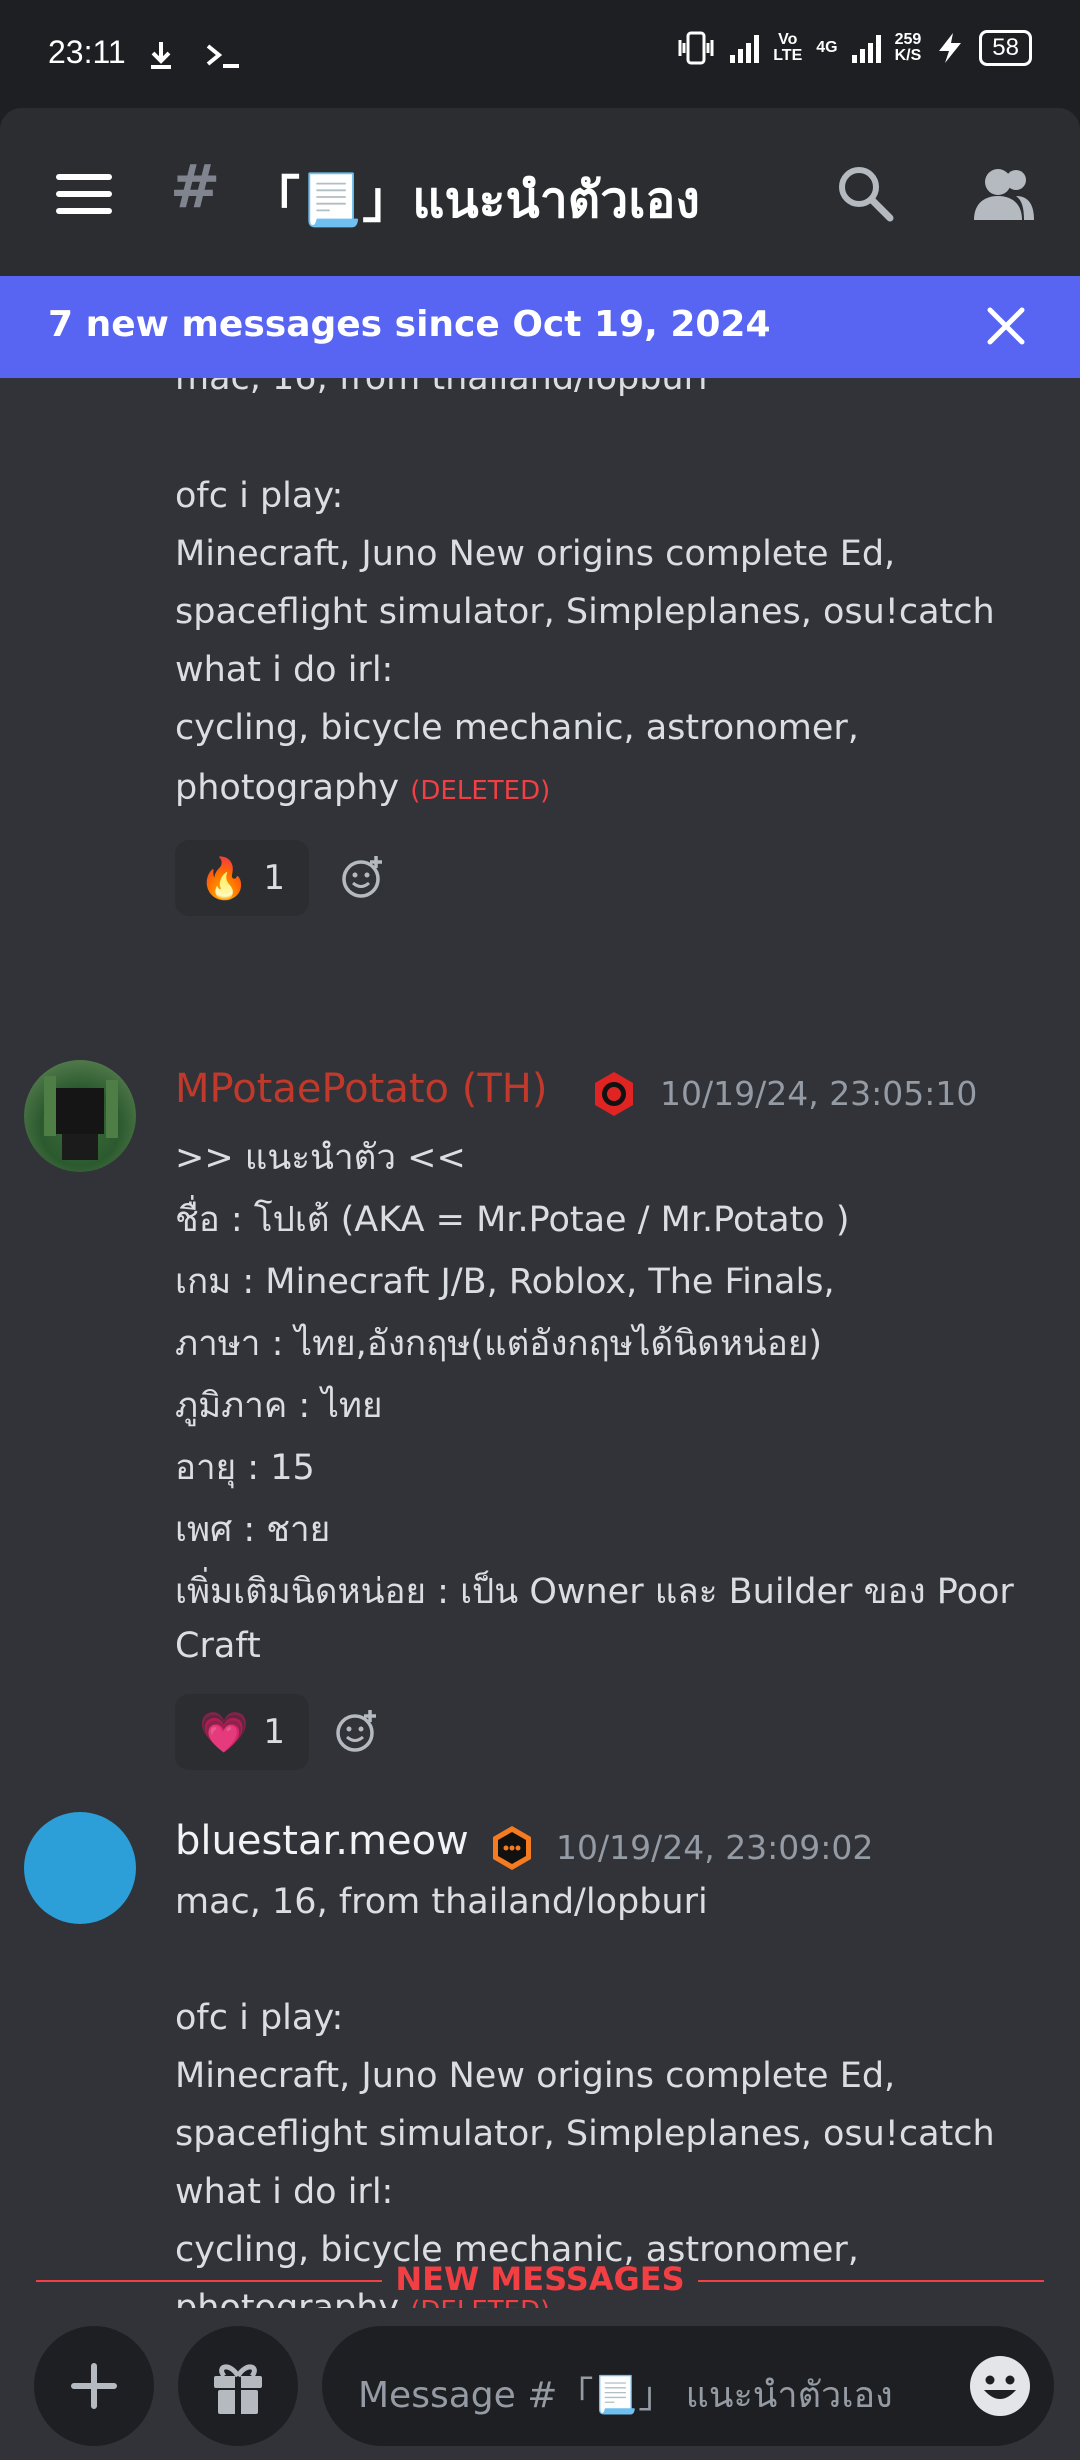  I want to click on heart-emoji: 💗, so click(224, 1732).